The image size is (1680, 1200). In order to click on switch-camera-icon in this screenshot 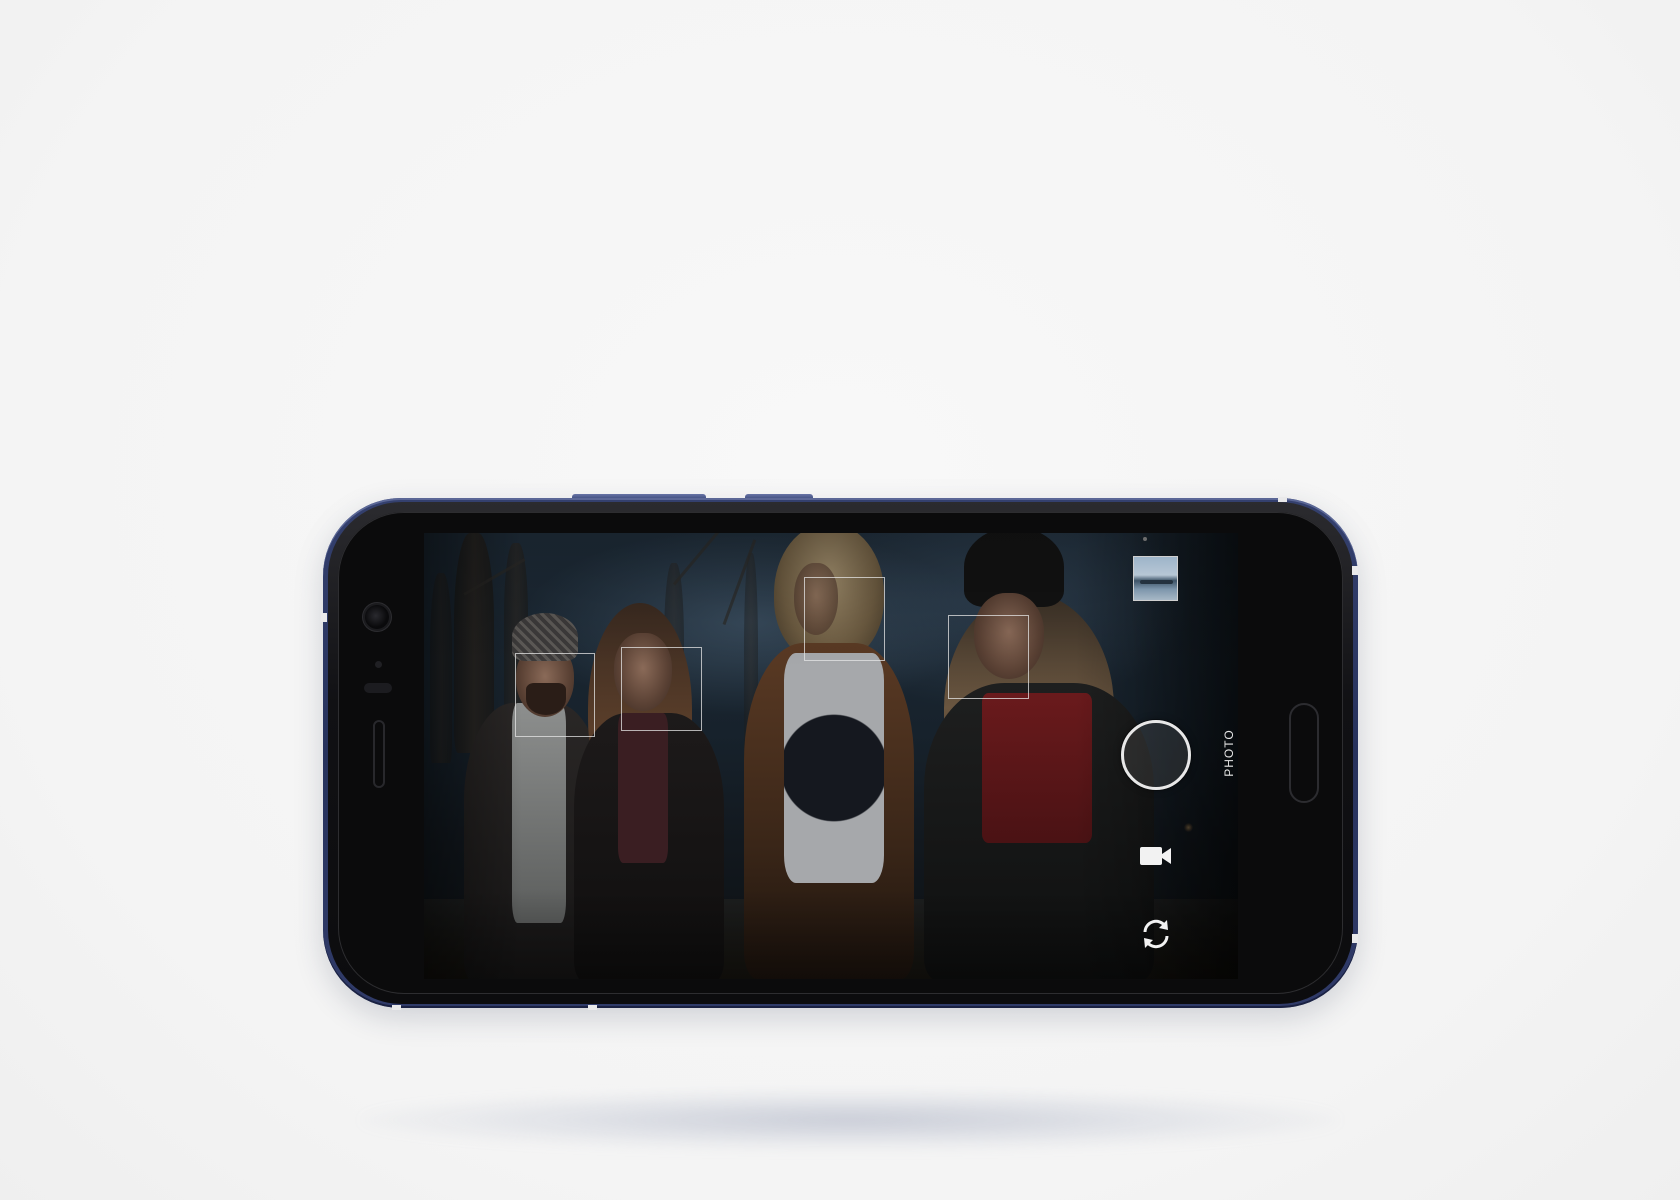, I will do `click(1156, 934)`.